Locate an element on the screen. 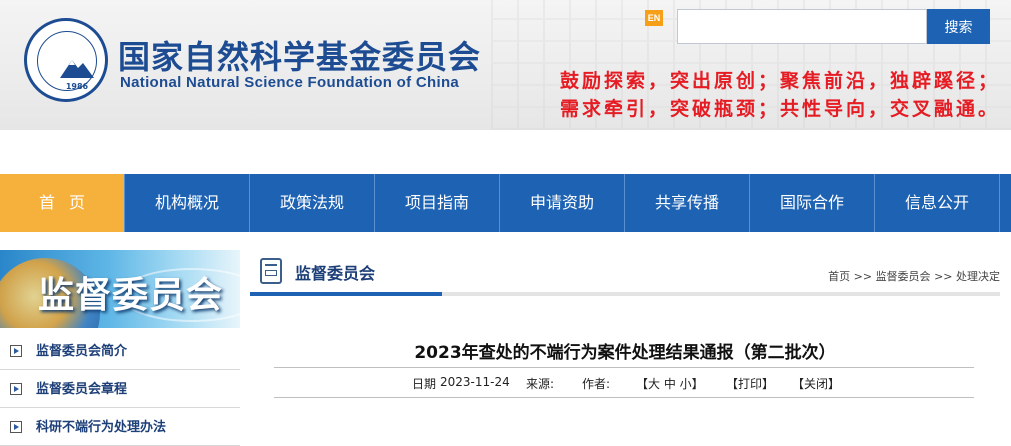 The width and height of the screenshot is (1011, 446). sidebar-banner-title: 监督委员会 is located at coordinates (131, 295).